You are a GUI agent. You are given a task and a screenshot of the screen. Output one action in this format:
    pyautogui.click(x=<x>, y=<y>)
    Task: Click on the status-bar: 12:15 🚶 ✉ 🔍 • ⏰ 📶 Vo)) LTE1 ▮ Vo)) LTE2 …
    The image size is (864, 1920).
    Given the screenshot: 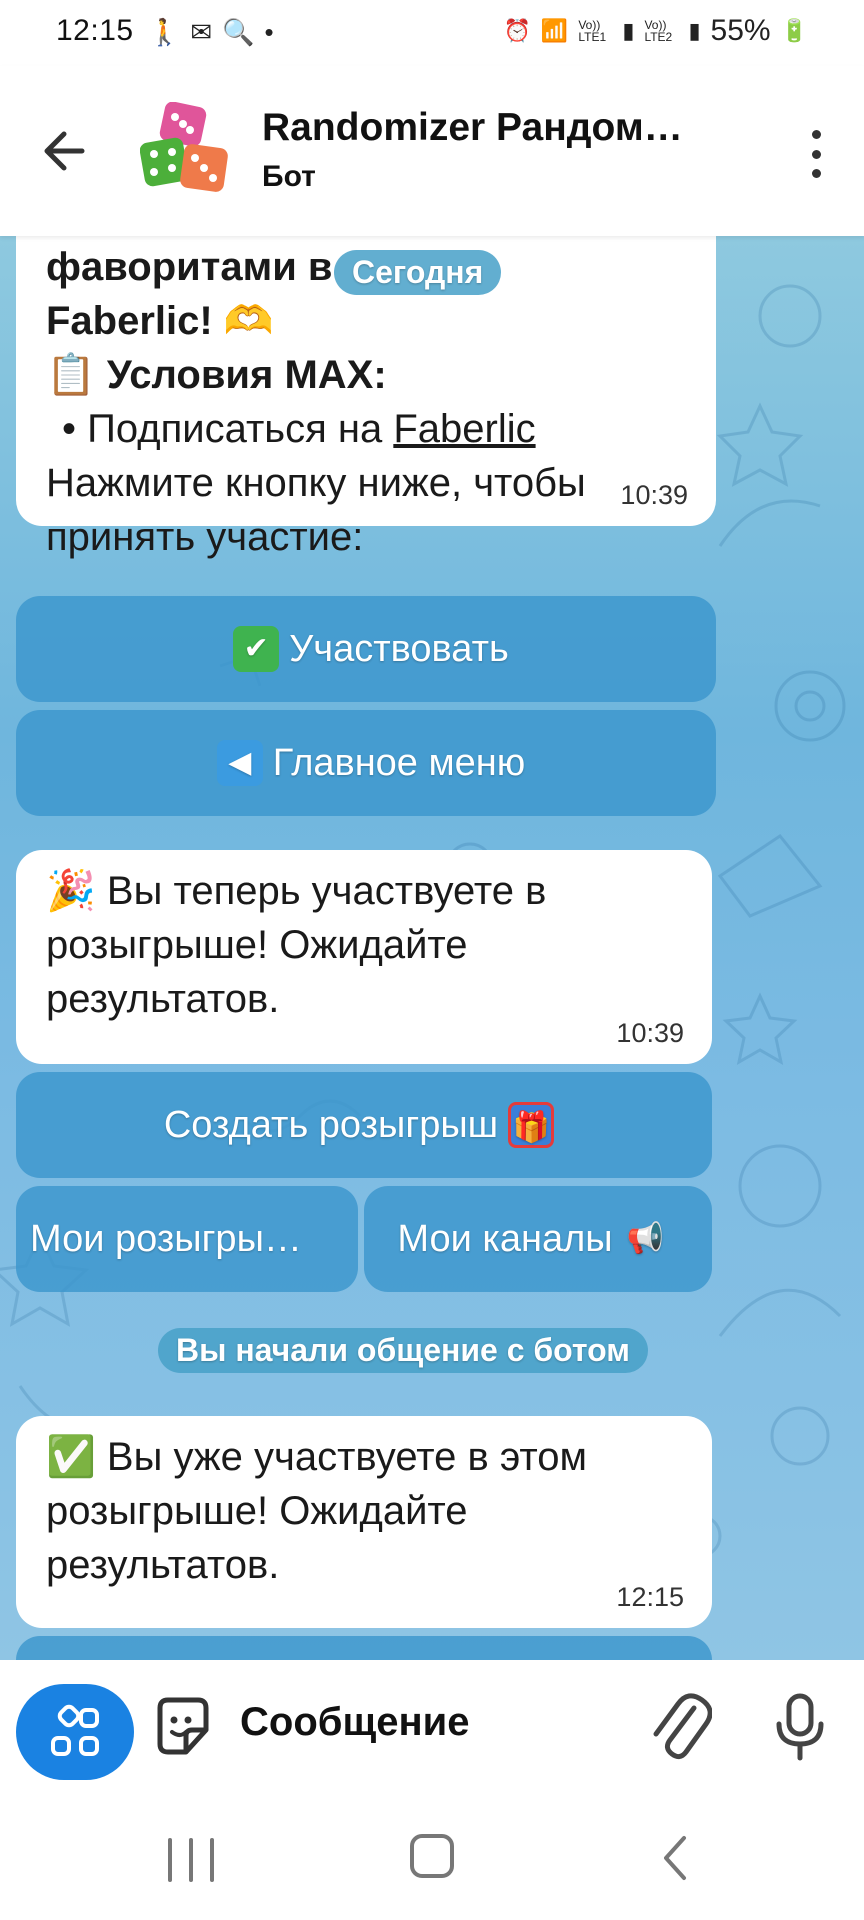 What is the action you would take?
    pyautogui.click(x=432, y=33)
    